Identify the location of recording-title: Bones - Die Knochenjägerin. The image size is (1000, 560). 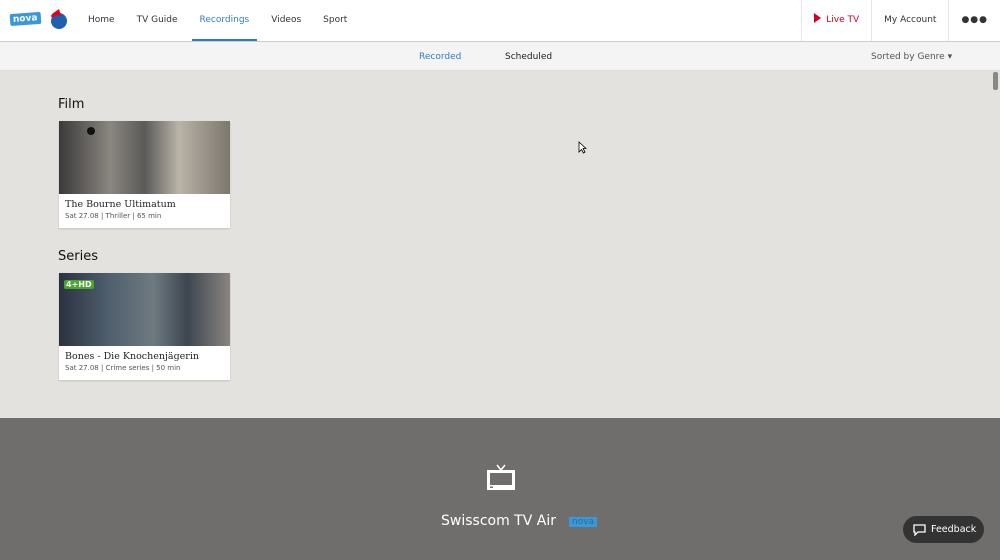
(132, 356).